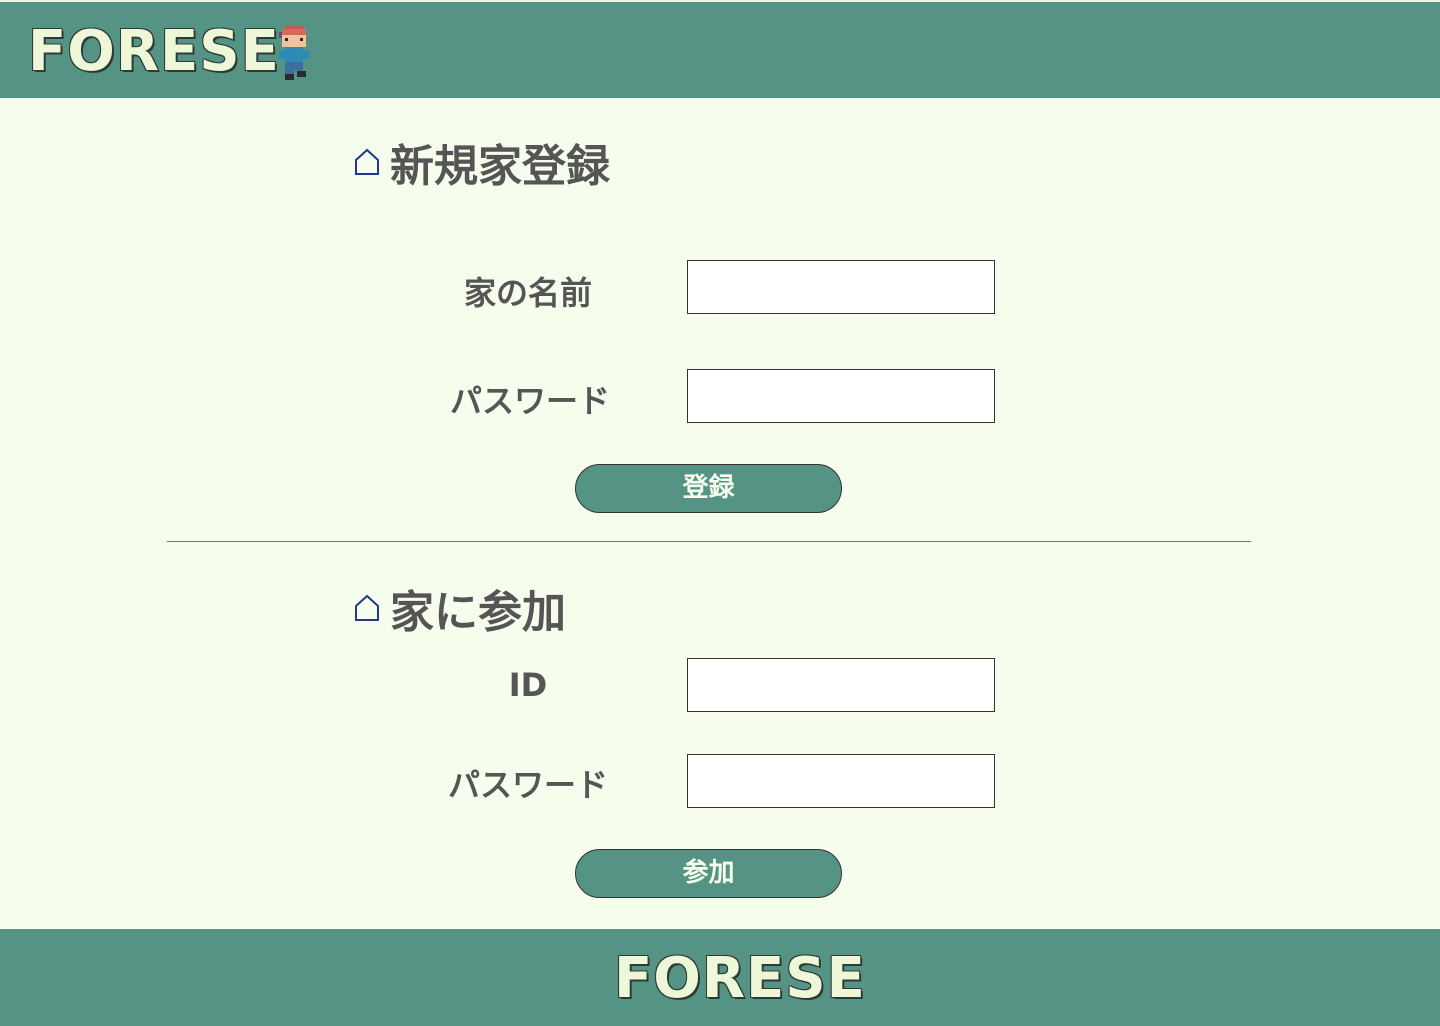  I want to click on join-section-title: 家に参加, so click(460, 608).